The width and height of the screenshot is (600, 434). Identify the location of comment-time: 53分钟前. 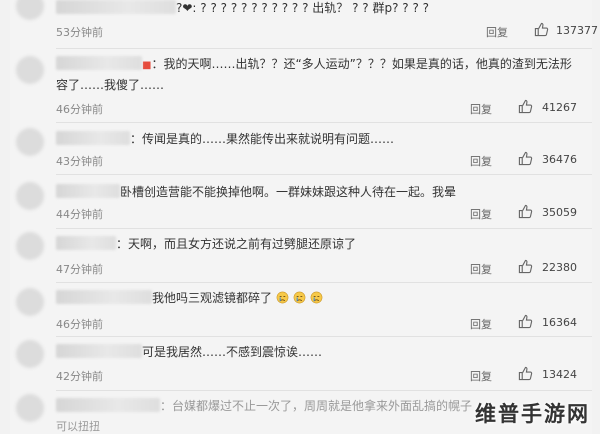
(79, 32).